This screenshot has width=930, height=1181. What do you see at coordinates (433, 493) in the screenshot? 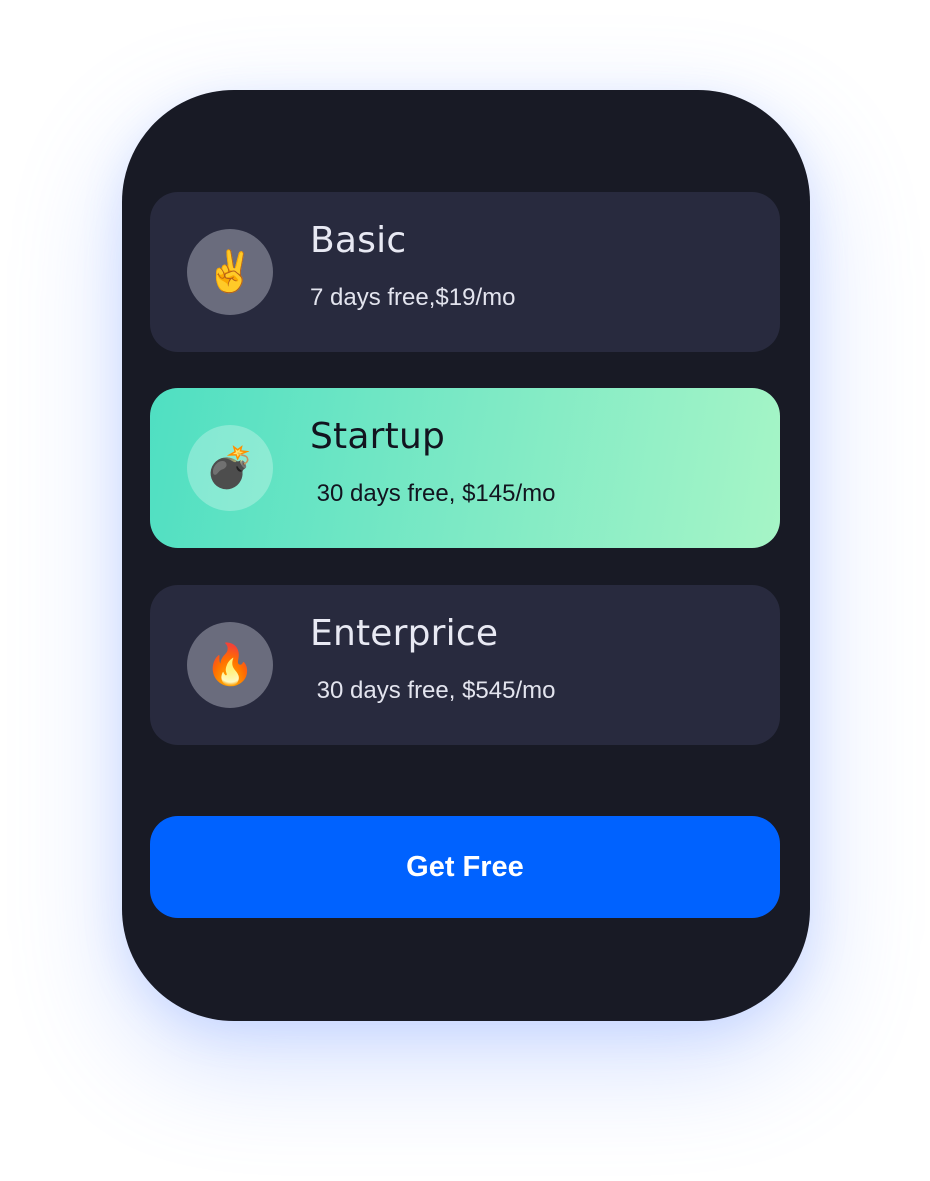
I see `plan-price: 30 days free, $145/mo` at bounding box center [433, 493].